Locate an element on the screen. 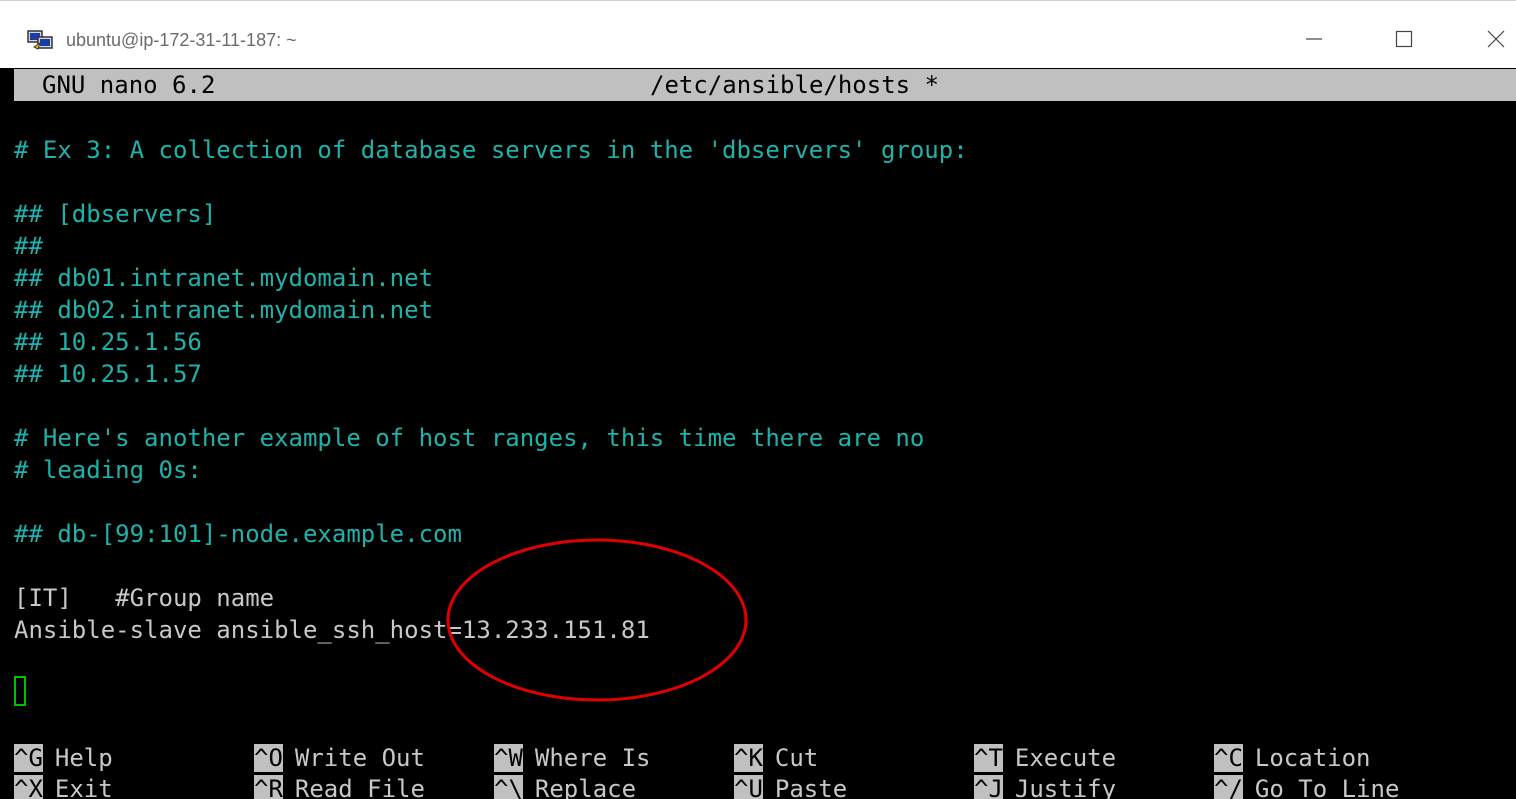 This screenshot has height=799, width=1516. minimize-icon is located at coordinates (1314, 39).